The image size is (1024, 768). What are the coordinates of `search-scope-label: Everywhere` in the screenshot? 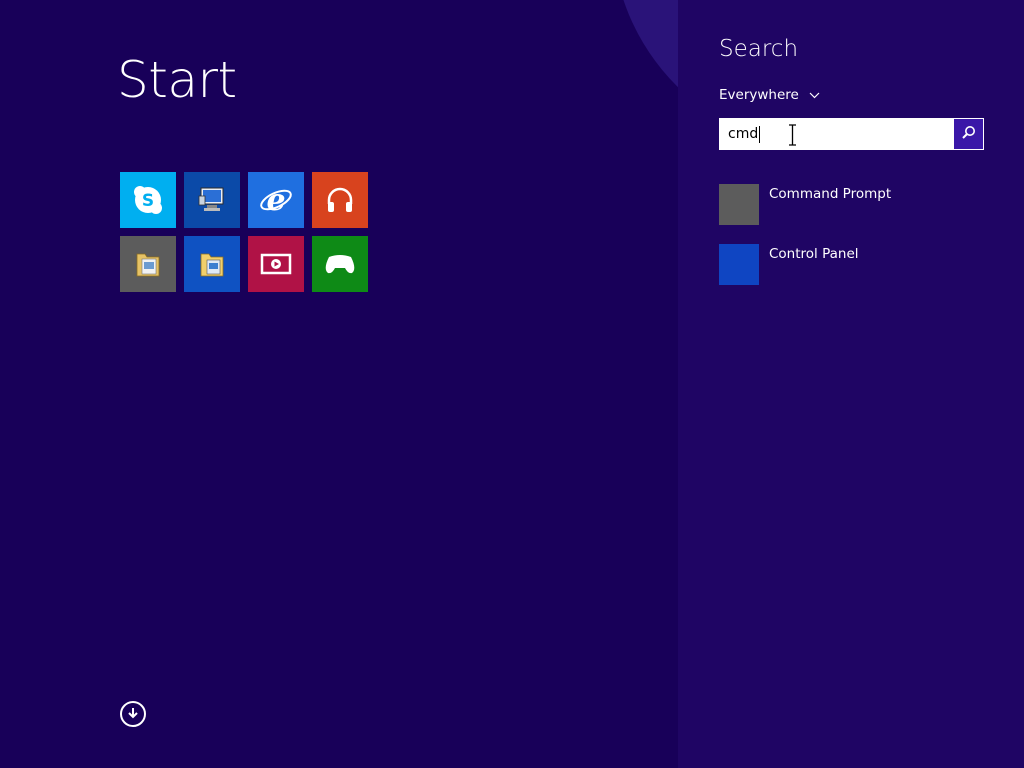 It's located at (759, 95).